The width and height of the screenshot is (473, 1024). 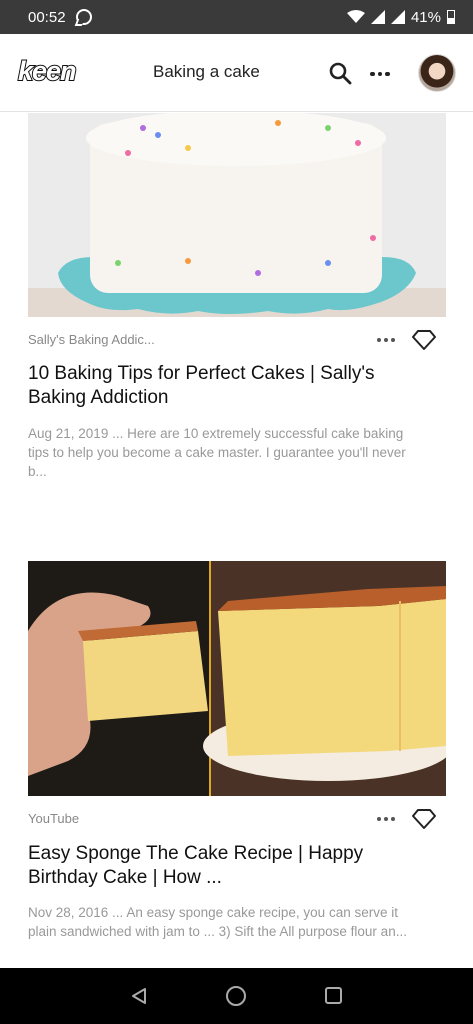 What do you see at coordinates (139, 996) in the screenshot?
I see `back-icon` at bounding box center [139, 996].